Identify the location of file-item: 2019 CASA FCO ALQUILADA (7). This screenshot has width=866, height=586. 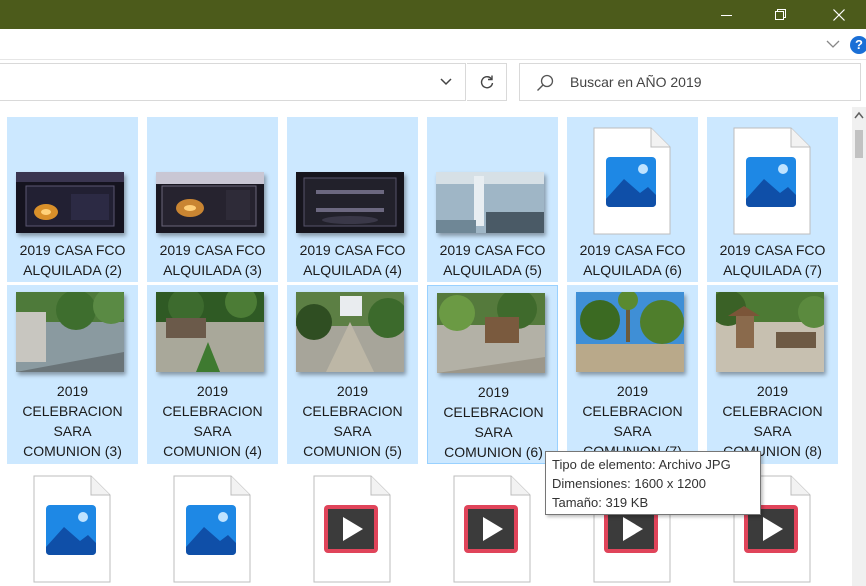
(772, 199).